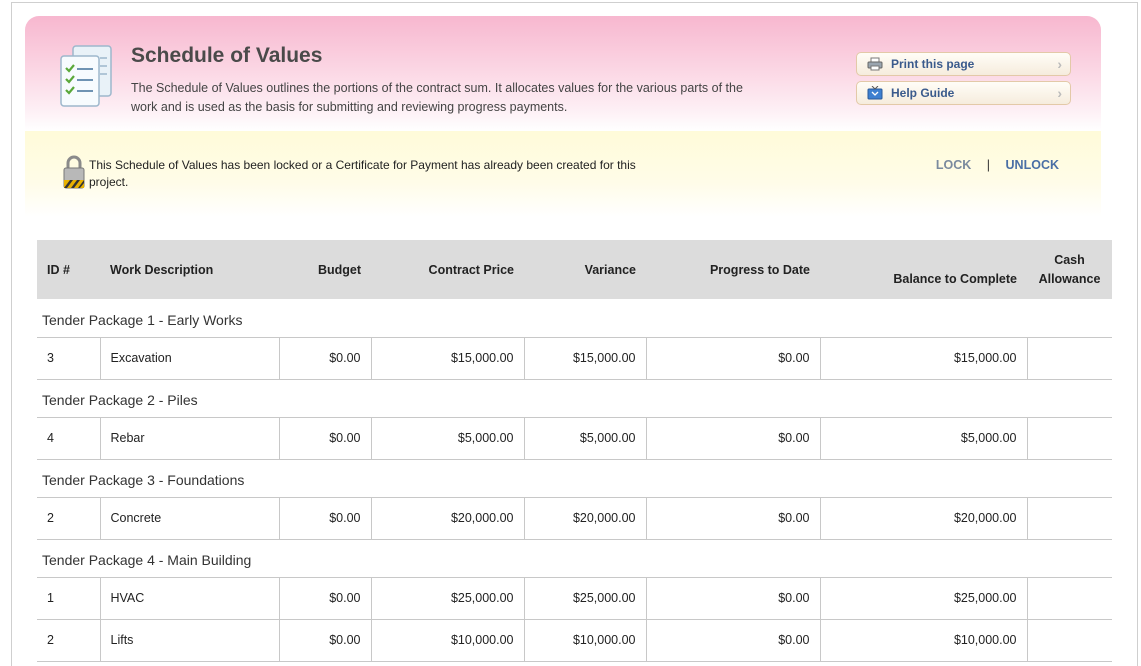 Image resolution: width=1141 pixels, height=666 pixels. What do you see at coordinates (447, 598) in the screenshot?
I see `cell-contract-price: $25,000.00` at bounding box center [447, 598].